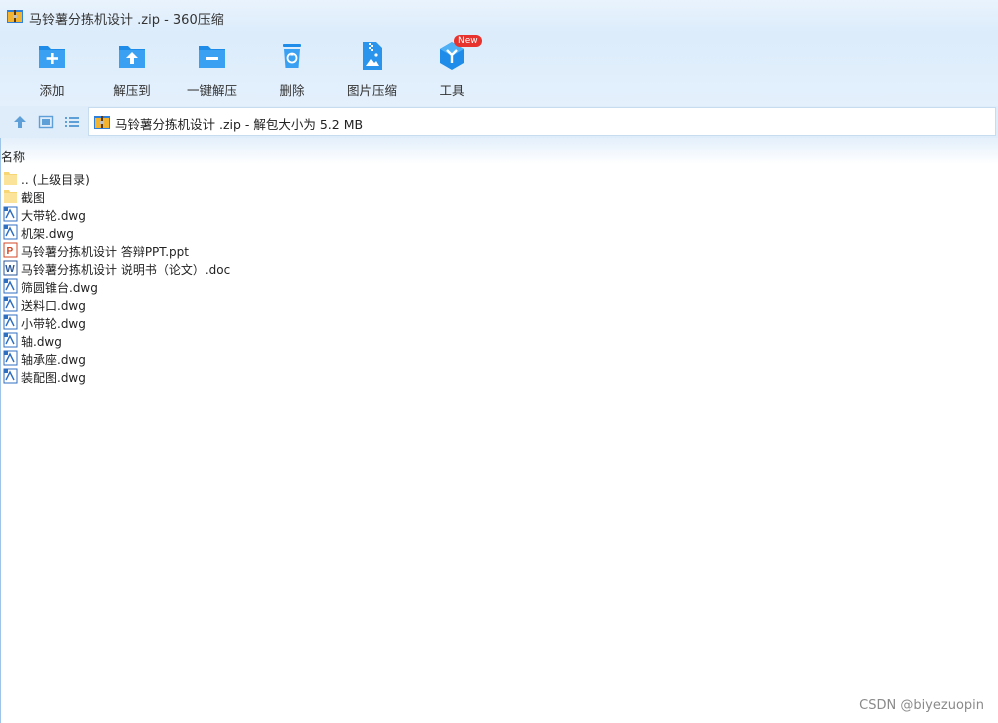  I want to click on watermark-text: CSDN @biyezuopin, so click(921, 705).